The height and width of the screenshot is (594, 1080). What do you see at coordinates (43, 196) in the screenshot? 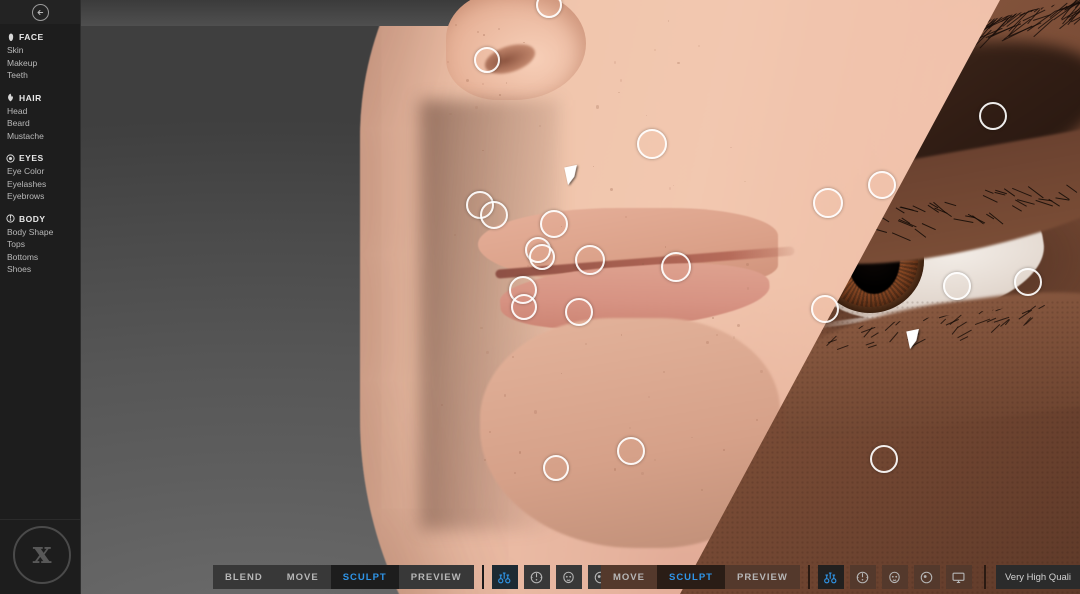
I see `sidebar-item-eyebrows: Eyebrows` at bounding box center [43, 196].